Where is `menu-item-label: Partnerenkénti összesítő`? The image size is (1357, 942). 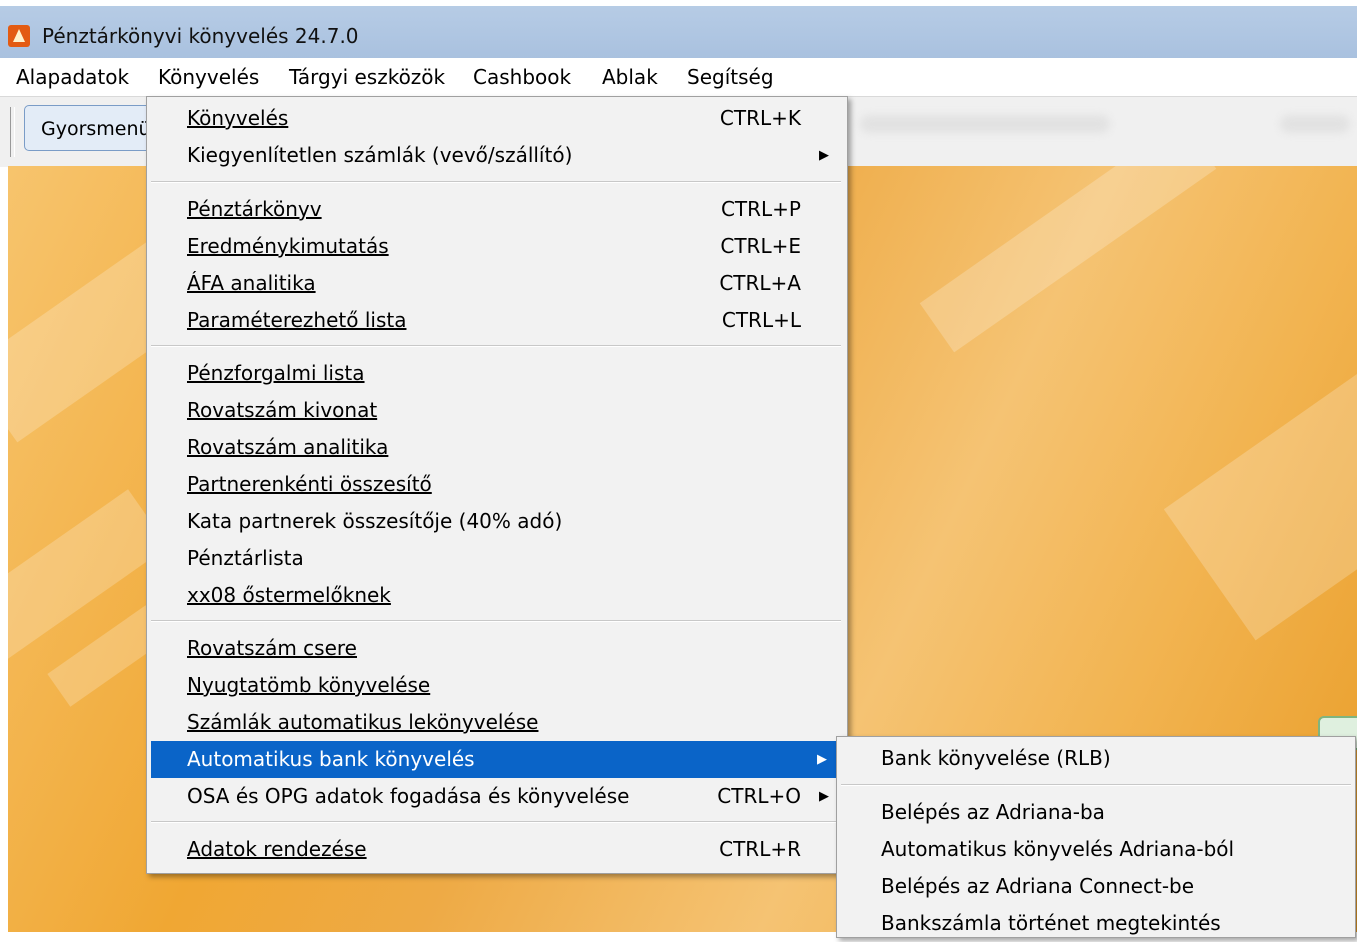
menu-item-label: Partnerenkénti összesítő is located at coordinates (309, 484).